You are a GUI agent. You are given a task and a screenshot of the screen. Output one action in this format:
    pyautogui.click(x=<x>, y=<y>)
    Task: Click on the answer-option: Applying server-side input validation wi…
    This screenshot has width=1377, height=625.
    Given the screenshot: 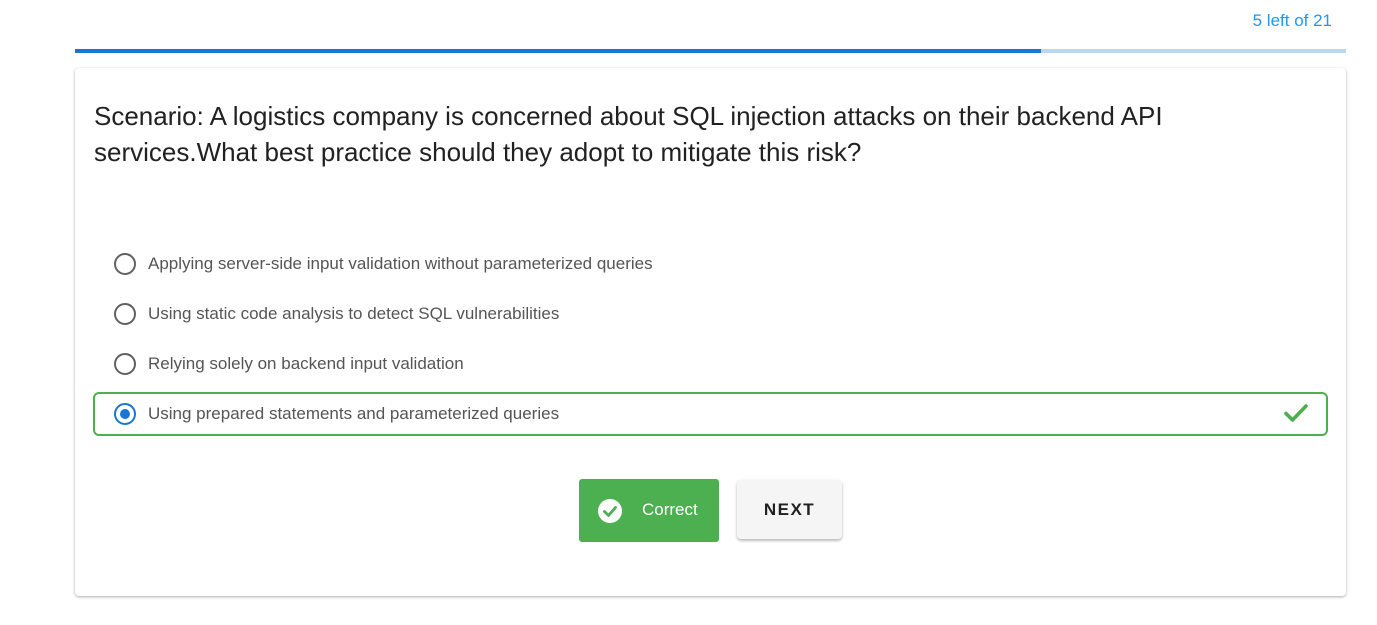 What is the action you would take?
    pyautogui.click(x=710, y=264)
    